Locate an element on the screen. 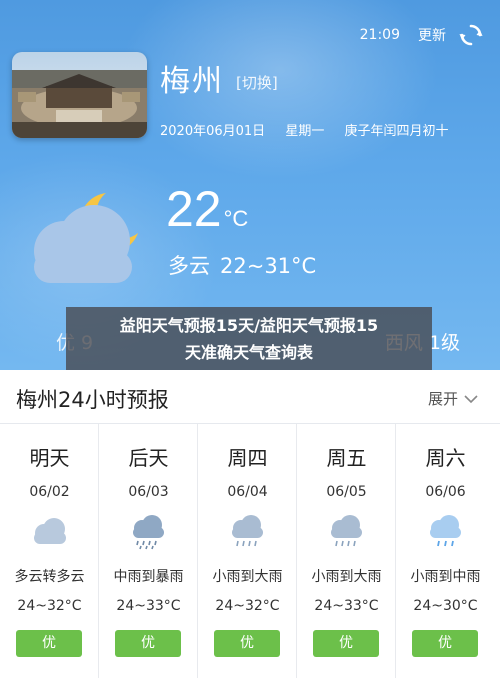 The image size is (500, 678). current-condition: 多云 22~31°C is located at coordinates (242, 265).